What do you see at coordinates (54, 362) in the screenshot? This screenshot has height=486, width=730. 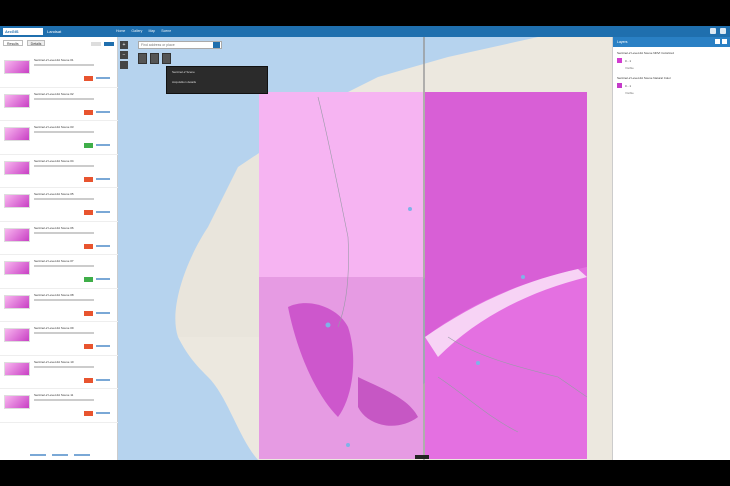 I see `scene-title: Sentinel-2 Level-2A Scene 10` at bounding box center [54, 362].